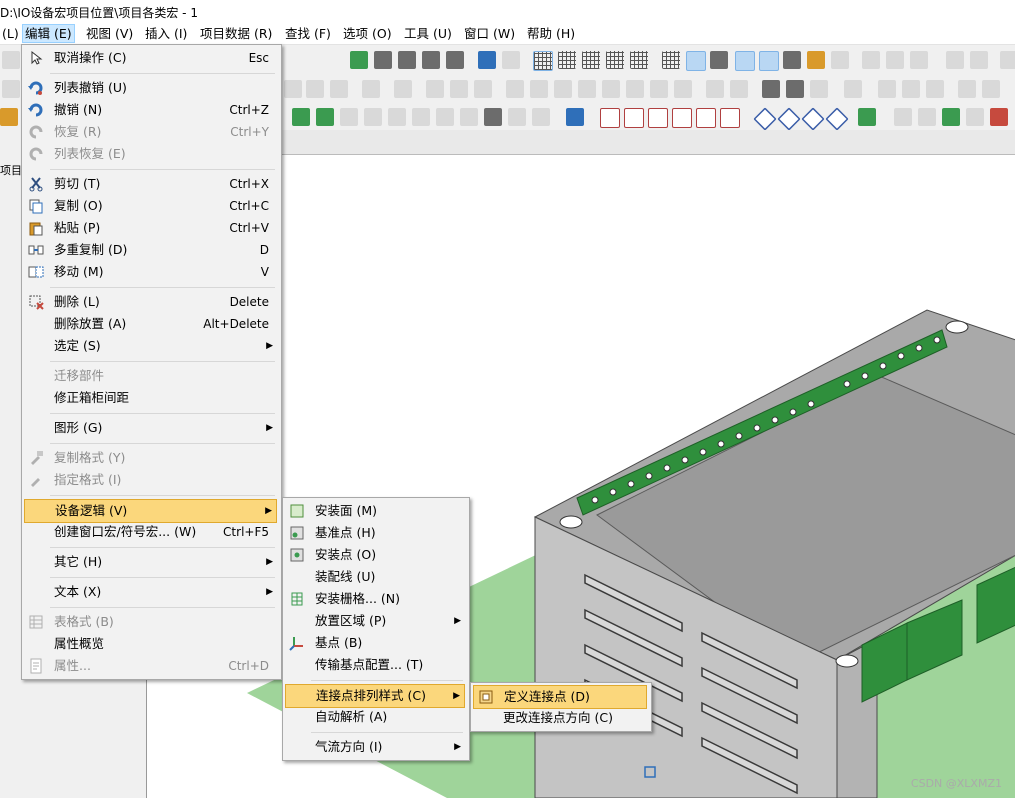  I want to click on menu-item-cut: 剪切 (T) Ctrl+X, so click(150, 184).